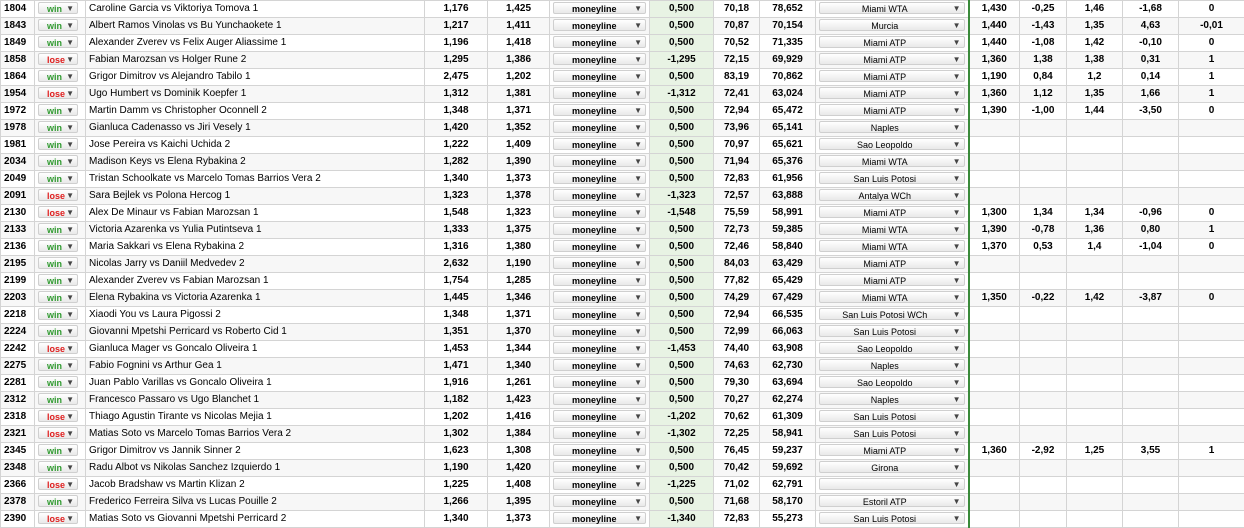  What do you see at coordinates (994, 247) in the screenshot?
I see `extra-odds-cell: 1,370` at bounding box center [994, 247].